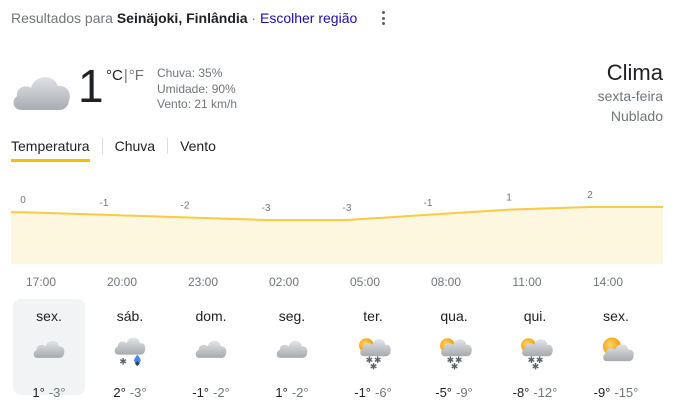  I want to click on forecast-day-name: qui., so click(535, 316).